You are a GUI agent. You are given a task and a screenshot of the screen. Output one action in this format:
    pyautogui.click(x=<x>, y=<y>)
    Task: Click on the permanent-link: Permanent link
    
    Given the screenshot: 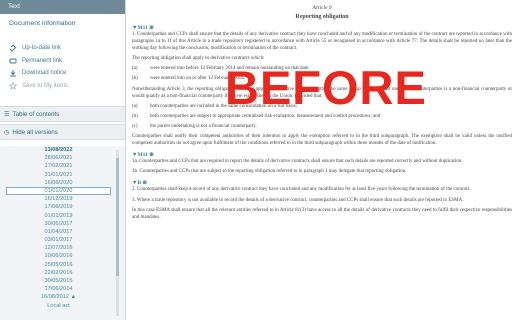 What is the action you would take?
    pyautogui.click(x=67, y=61)
    